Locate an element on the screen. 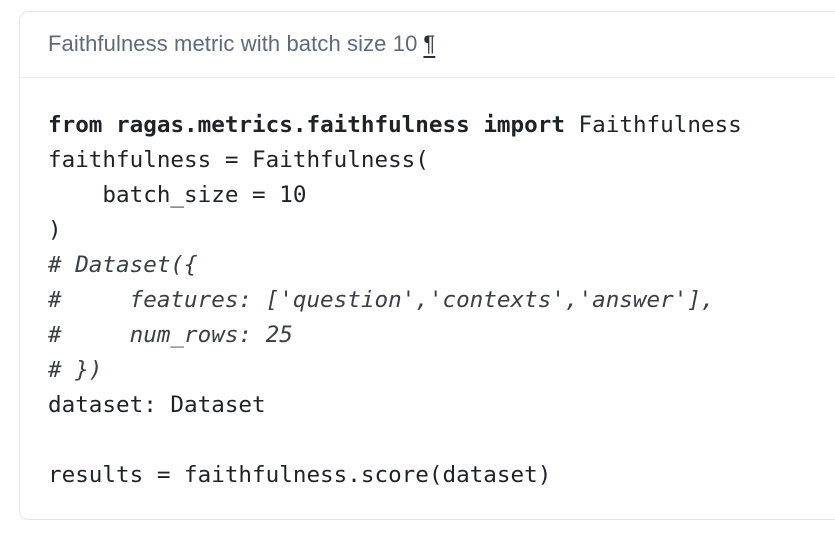  permalink-anchor-icon: ¶ is located at coordinates (429, 43).